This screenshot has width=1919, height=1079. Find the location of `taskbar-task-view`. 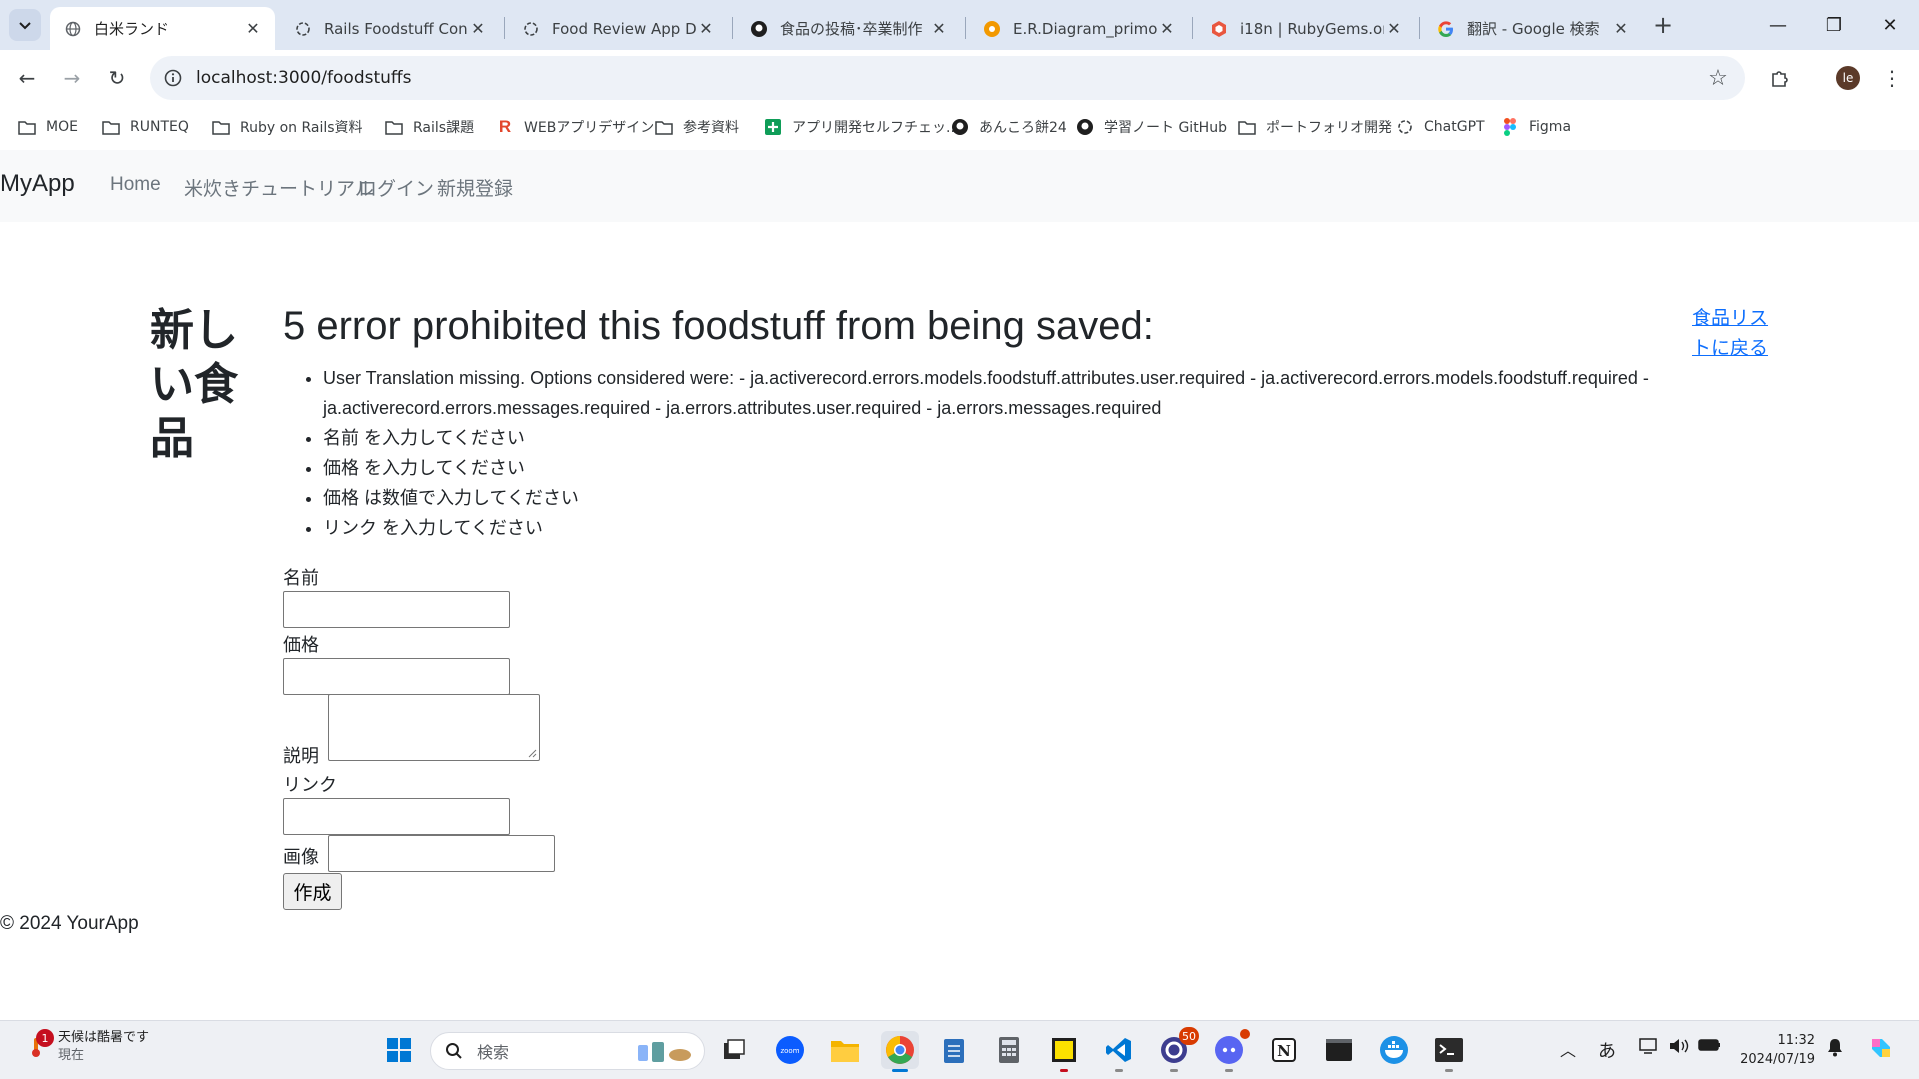

taskbar-task-view is located at coordinates (734, 1050).